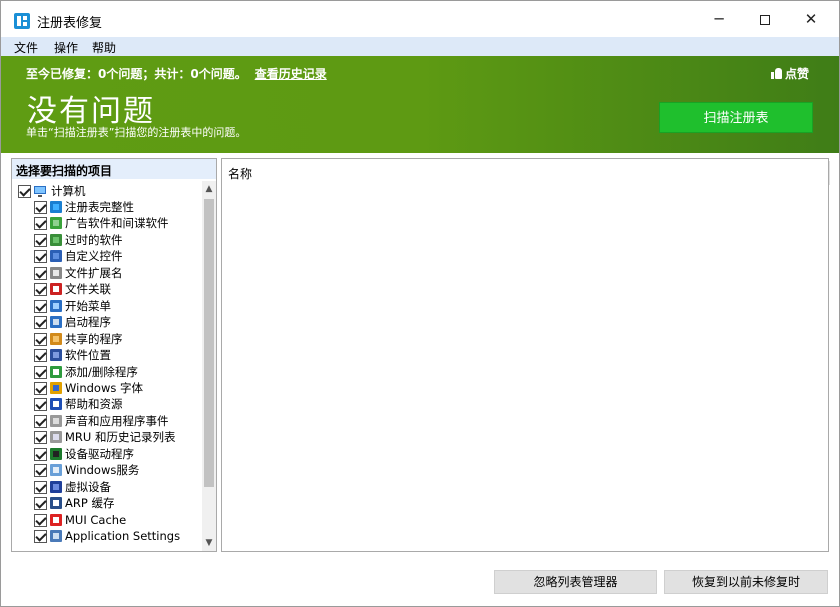 The height and width of the screenshot is (607, 840). Describe the element at coordinates (575, 582) in the screenshot. I see `ignore-list-manager-button: 忽略列表管理器` at that location.